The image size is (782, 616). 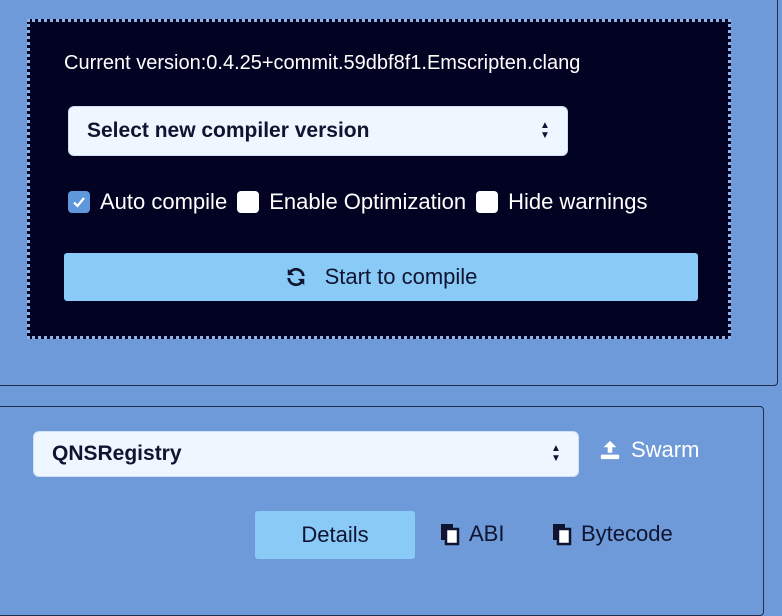 I want to click on bytecode-copy-button: Bytecode, so click(x=612, y=534).